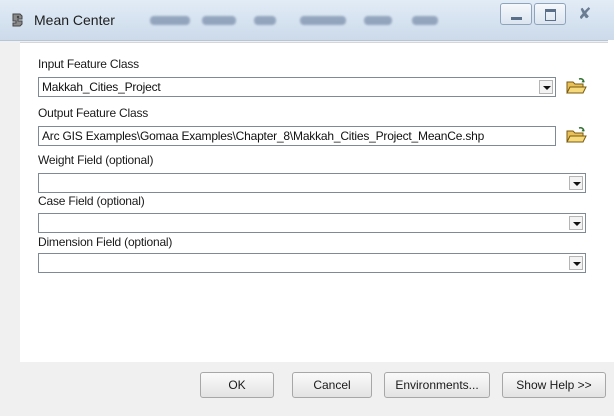  Describe the element at coordinates (93, 113) in the screenshot. I see `output-feature-class-label: Output Feature Class` at that location.